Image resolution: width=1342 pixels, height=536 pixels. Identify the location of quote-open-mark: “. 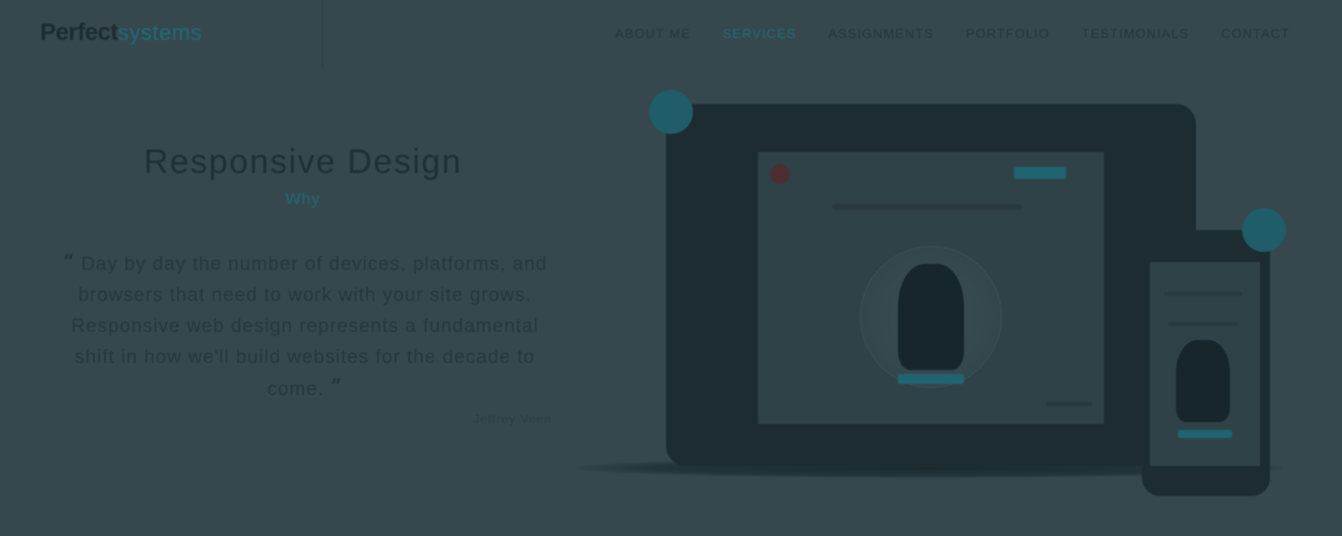
(68, 263).